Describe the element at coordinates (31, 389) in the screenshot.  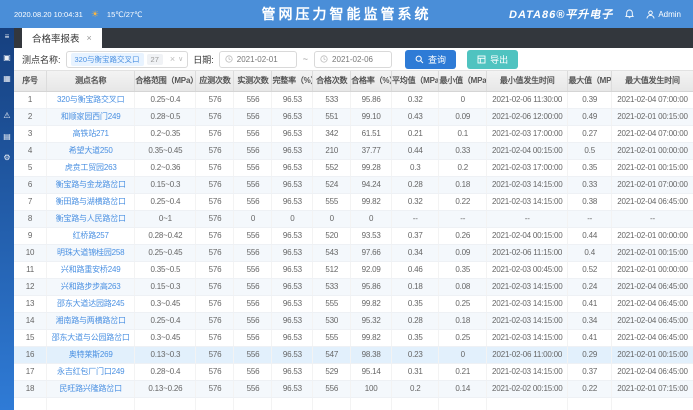
I see `table-cell: 18` at that location.